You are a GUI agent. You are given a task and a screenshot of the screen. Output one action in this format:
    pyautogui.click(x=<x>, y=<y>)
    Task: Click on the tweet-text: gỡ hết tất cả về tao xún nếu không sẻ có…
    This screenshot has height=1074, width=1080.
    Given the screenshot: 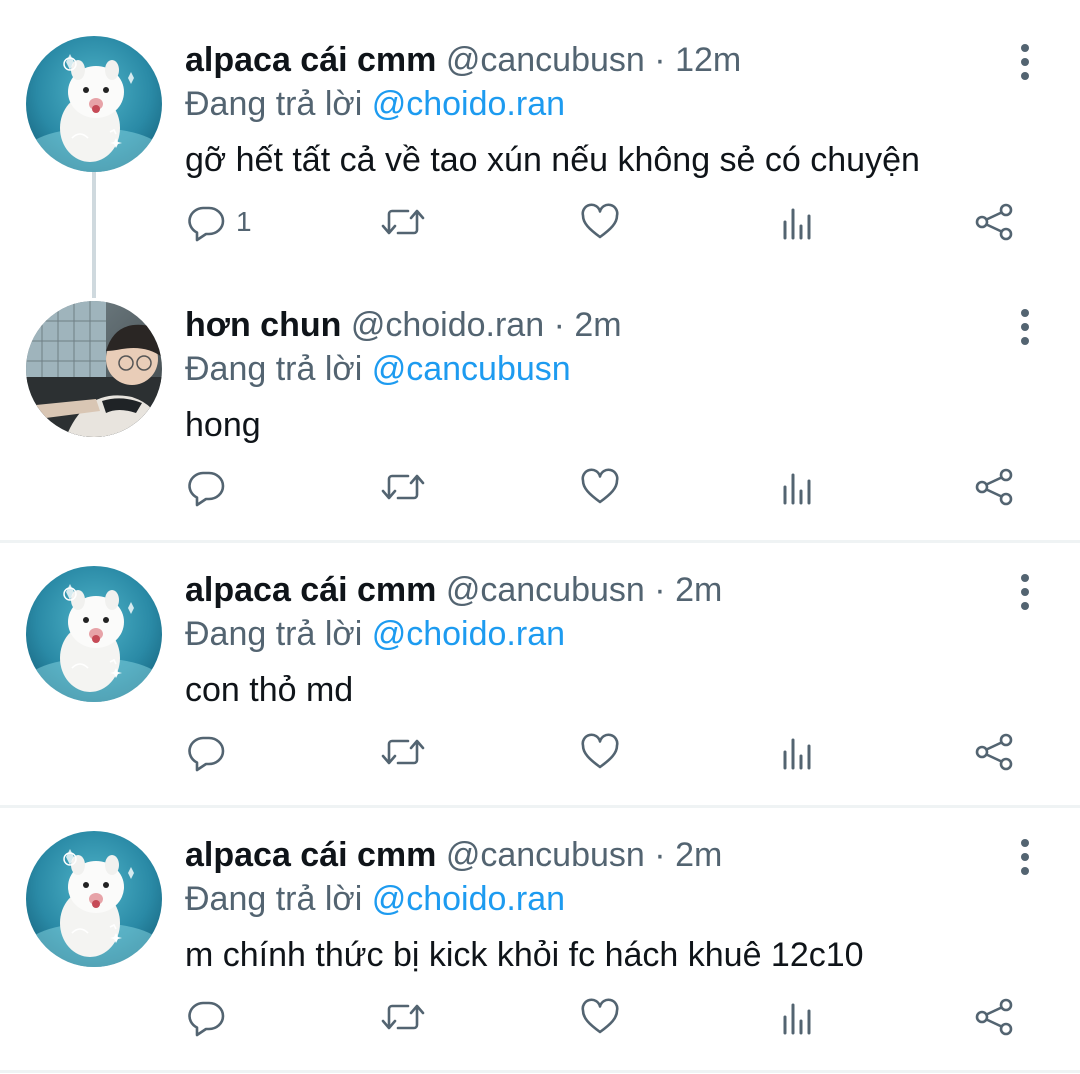 What is the action you would take?
    pyautogui.click(x=552, y=160)
    